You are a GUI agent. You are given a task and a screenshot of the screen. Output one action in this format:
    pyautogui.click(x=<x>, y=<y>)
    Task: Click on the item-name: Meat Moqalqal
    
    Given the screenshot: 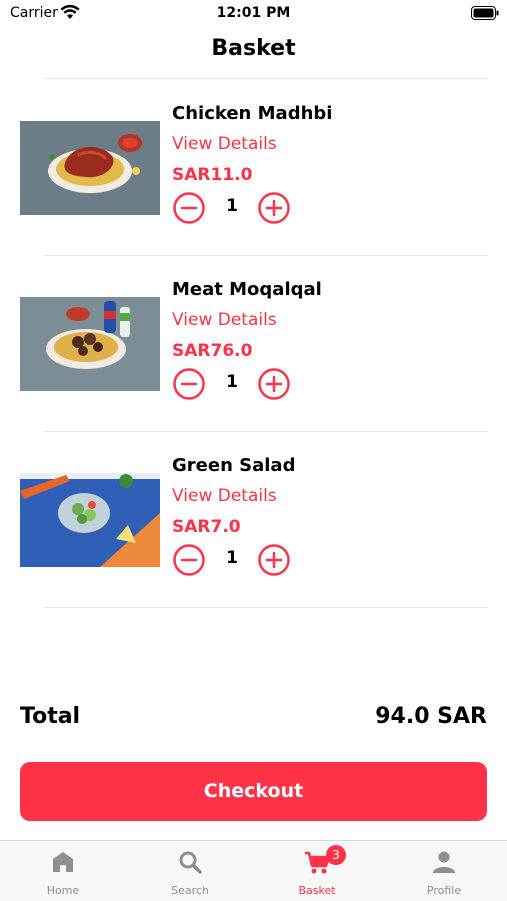 What is the action you would take?
    pyautogui.click(x=247, y=289)
    